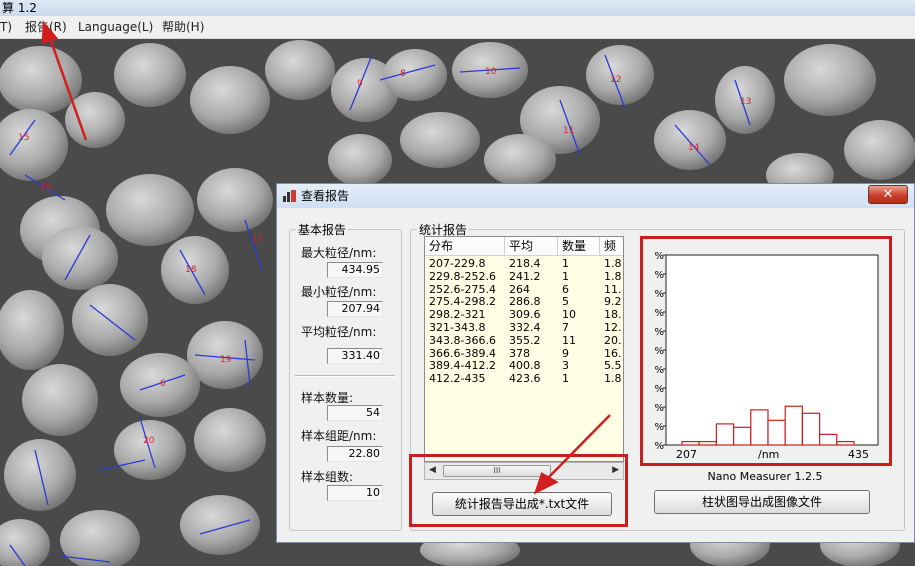  I want to click on arrow-to-report-menu, so click(68, 89).